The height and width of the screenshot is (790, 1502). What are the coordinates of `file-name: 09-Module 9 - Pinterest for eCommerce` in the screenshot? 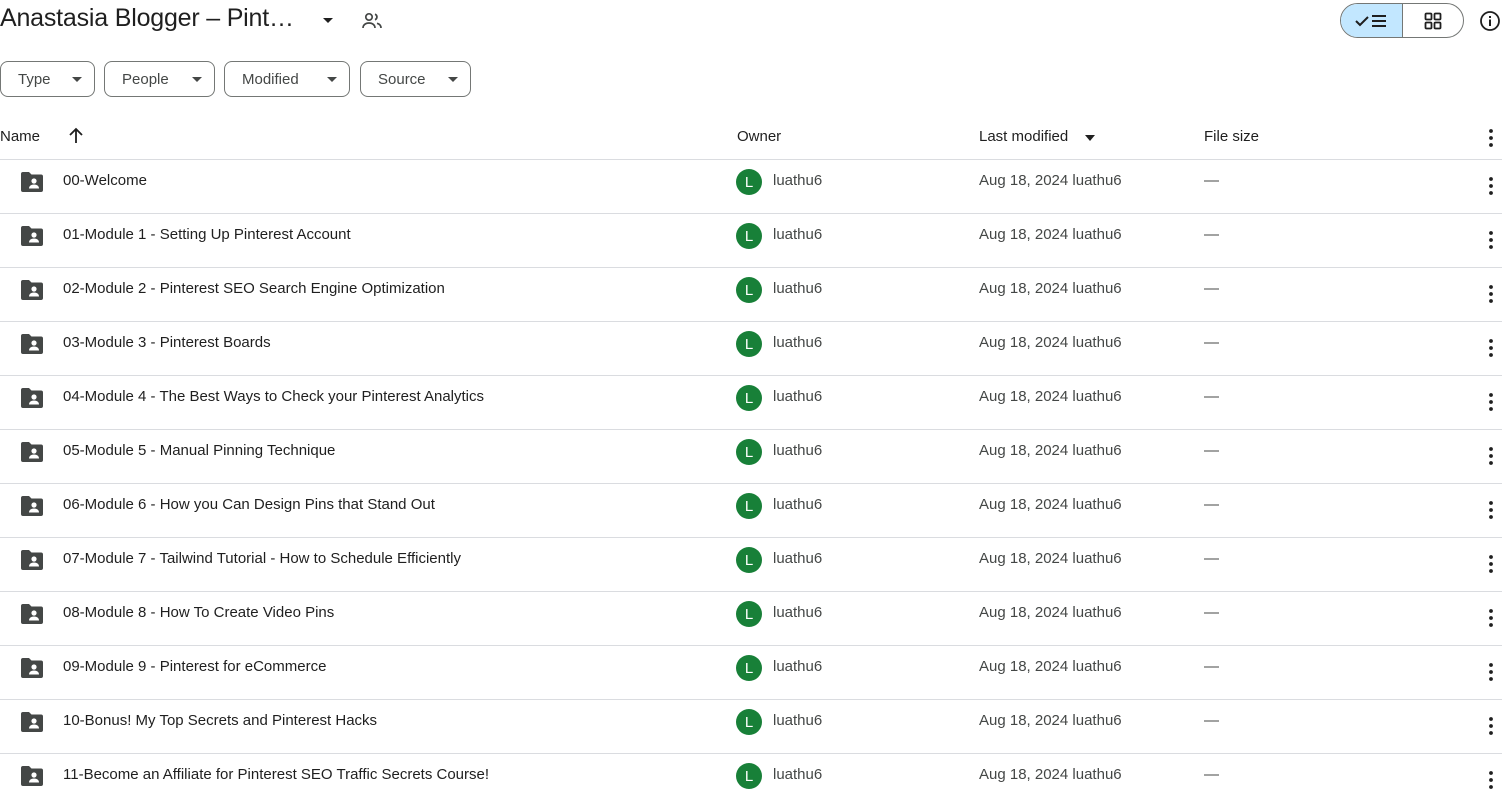 It's located at (194, 666).